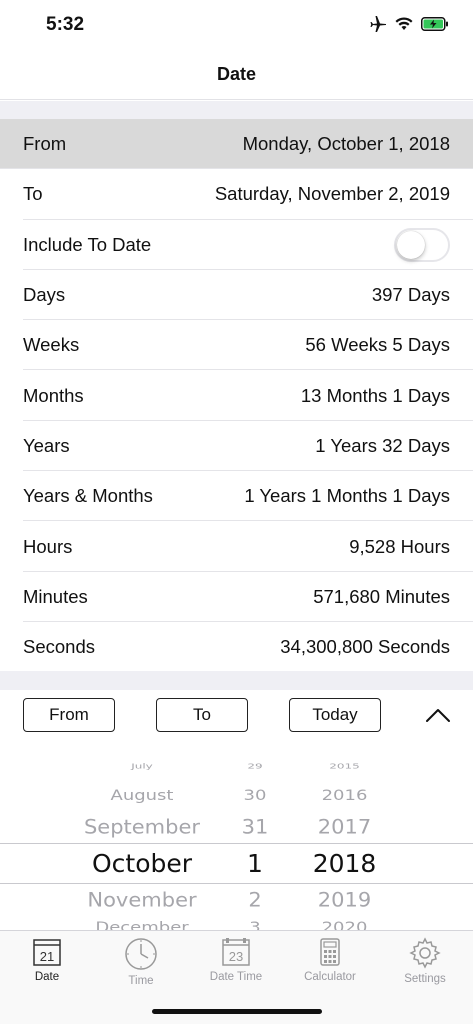 This screenshot has height=1024, width=473. Describe the element at coordinates (344, 842) in the screenshot. I see `picker-year-column: 2015 2016 2017 2018 2019 2020` at that location.